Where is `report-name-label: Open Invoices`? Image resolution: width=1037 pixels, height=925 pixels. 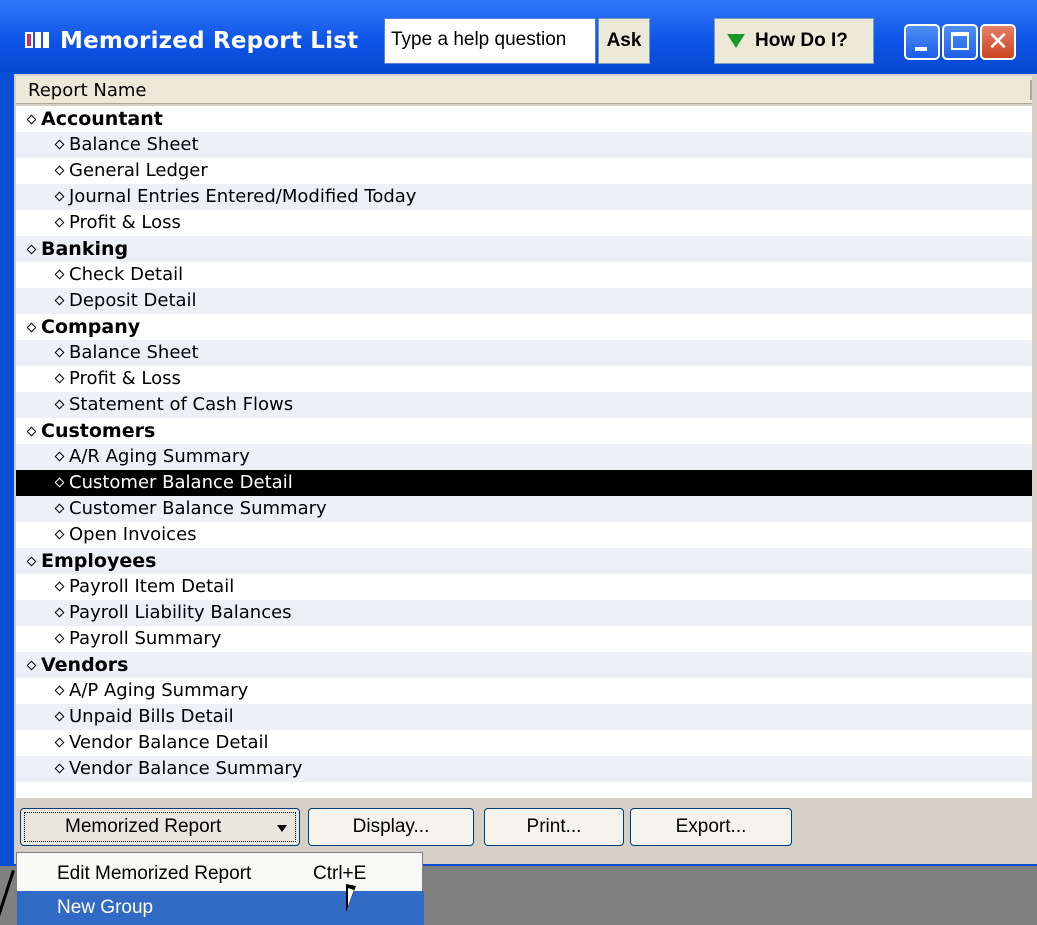 report-name-label: Open Invoices is located at coordinates (133, 534).